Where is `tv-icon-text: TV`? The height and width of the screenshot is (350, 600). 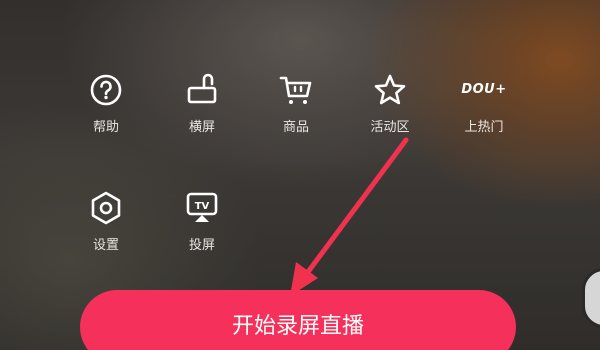 tv-icon-text: TV is located at coordinates (202, 206).